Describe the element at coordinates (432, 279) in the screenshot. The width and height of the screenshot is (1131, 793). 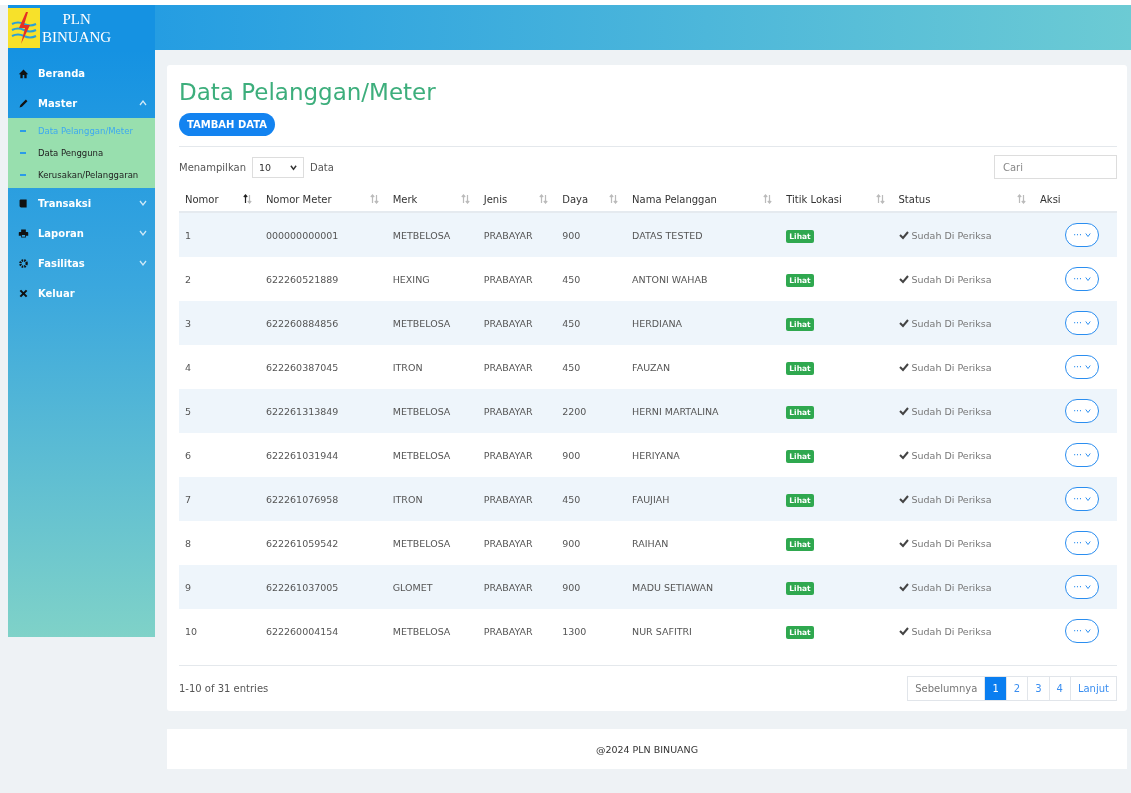
I see `table-cell: HEXING` at that location.